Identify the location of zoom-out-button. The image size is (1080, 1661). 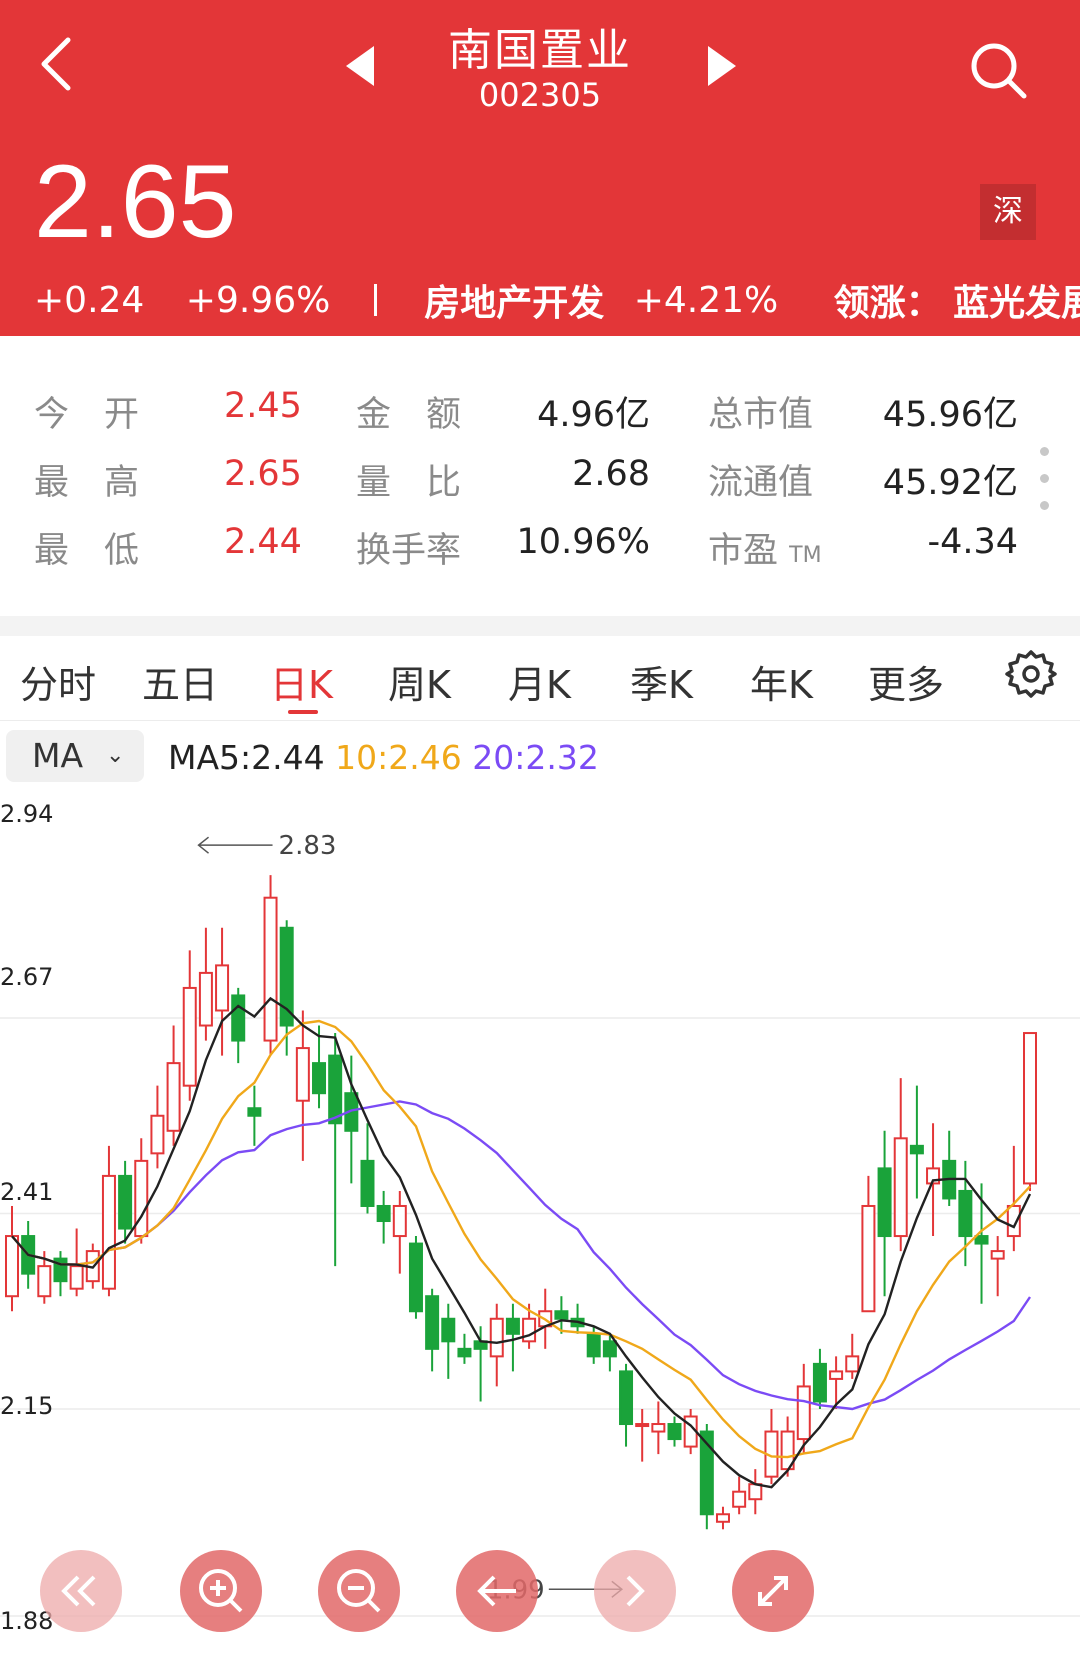
(359, 1591).